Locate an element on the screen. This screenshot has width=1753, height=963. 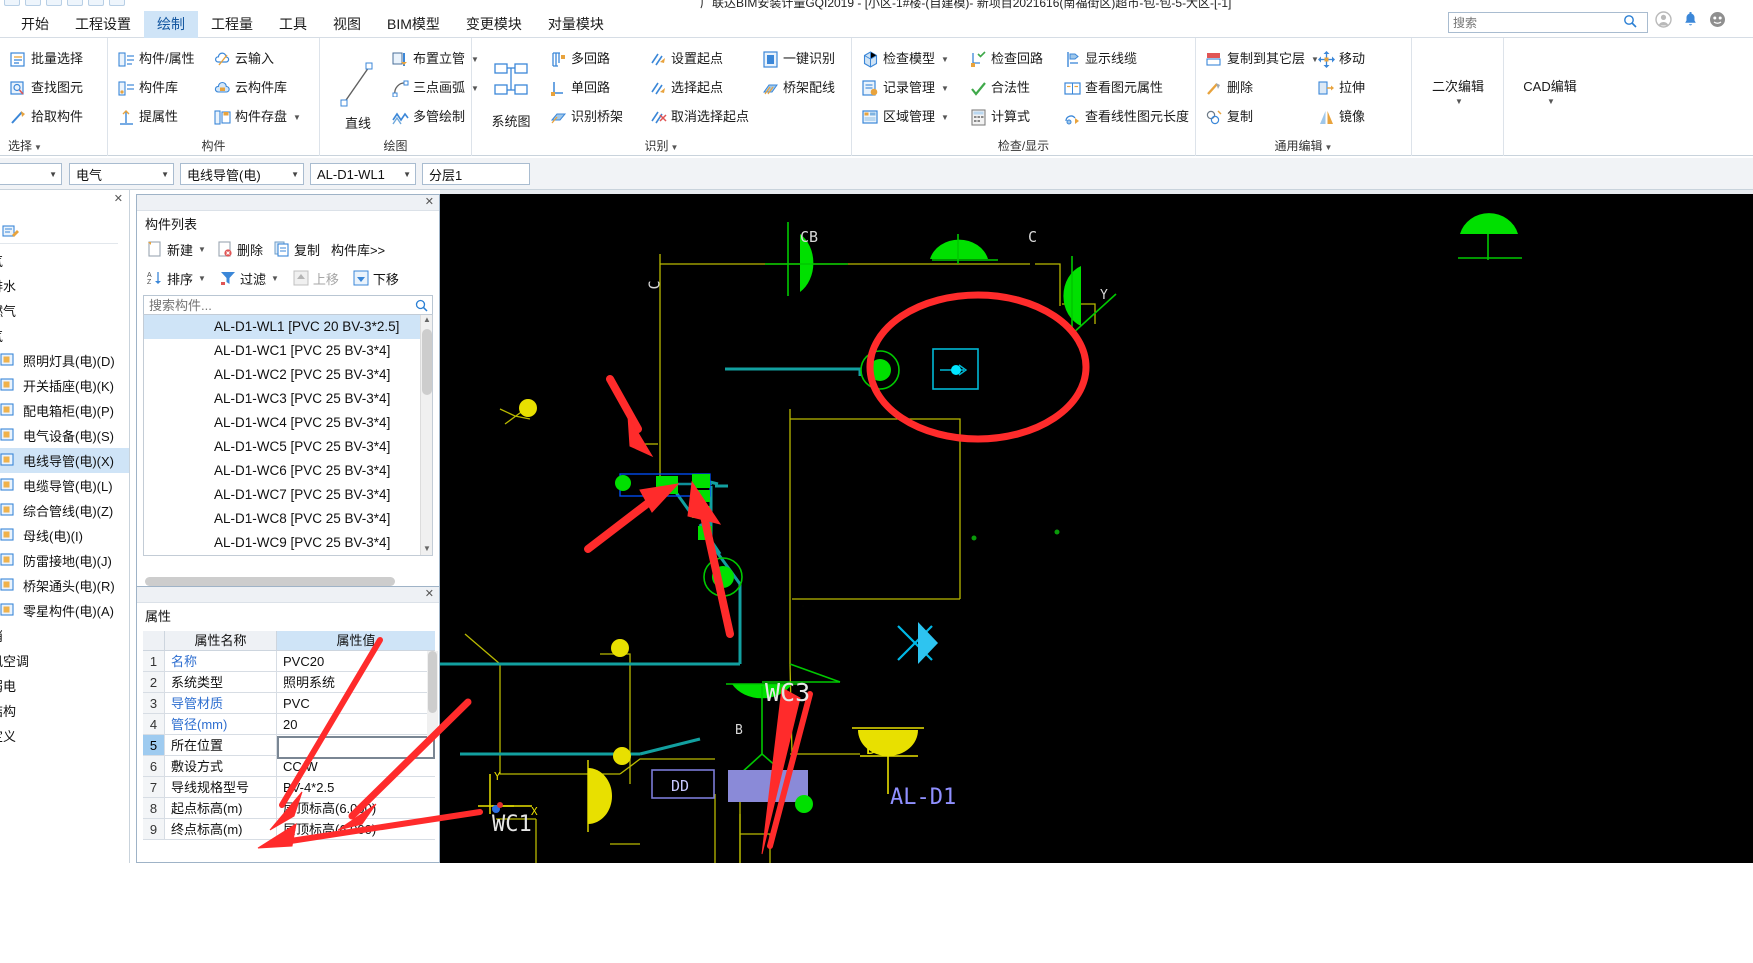
ribbon-item-pick-component: 拾取构件 is located at coordinates (46, 117).